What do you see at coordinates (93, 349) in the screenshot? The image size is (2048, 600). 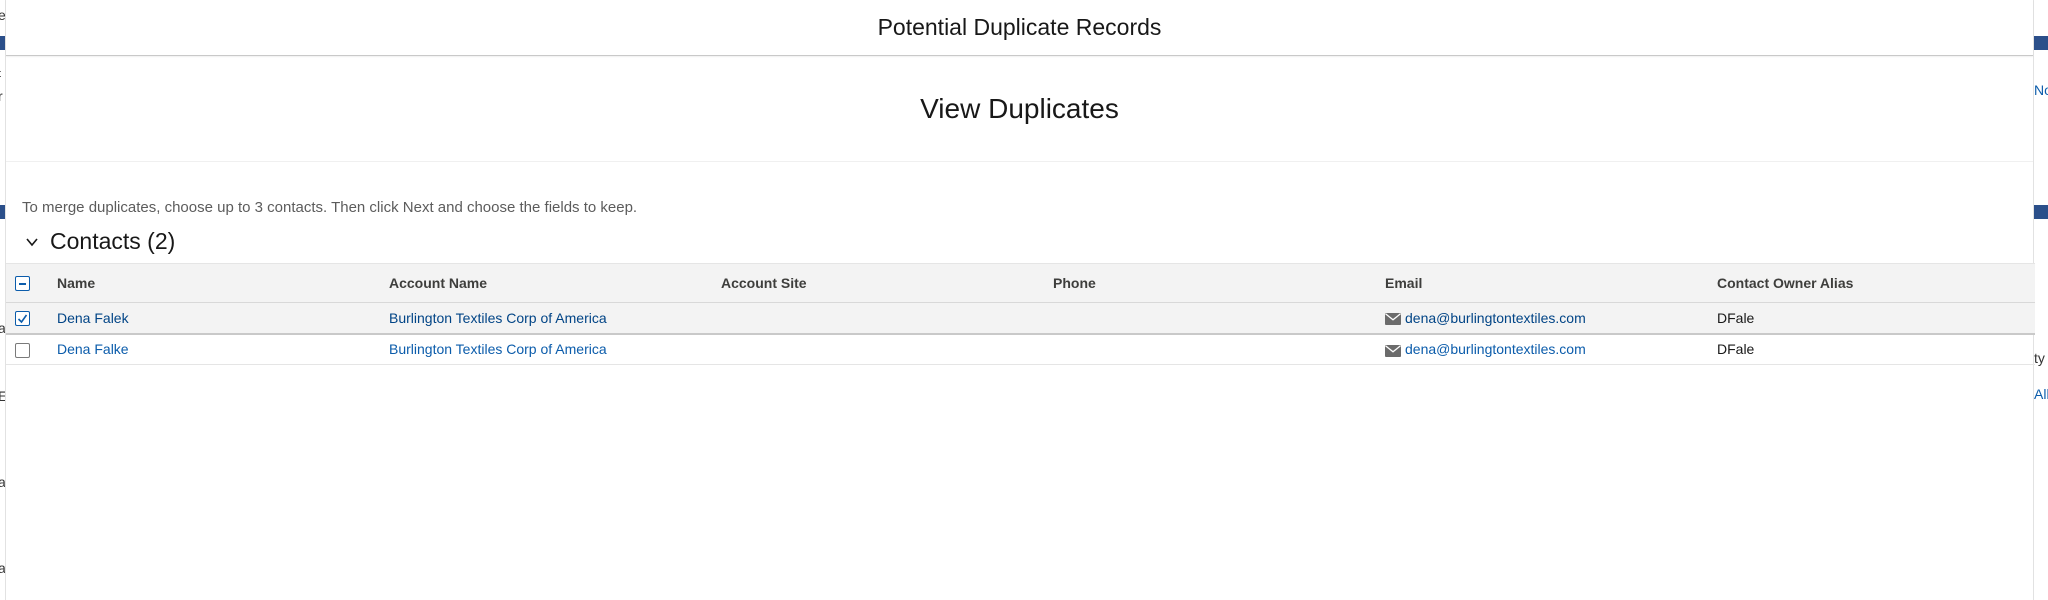 I see `contact-name-link: Dena Falke` at bounding box center [93, 349].